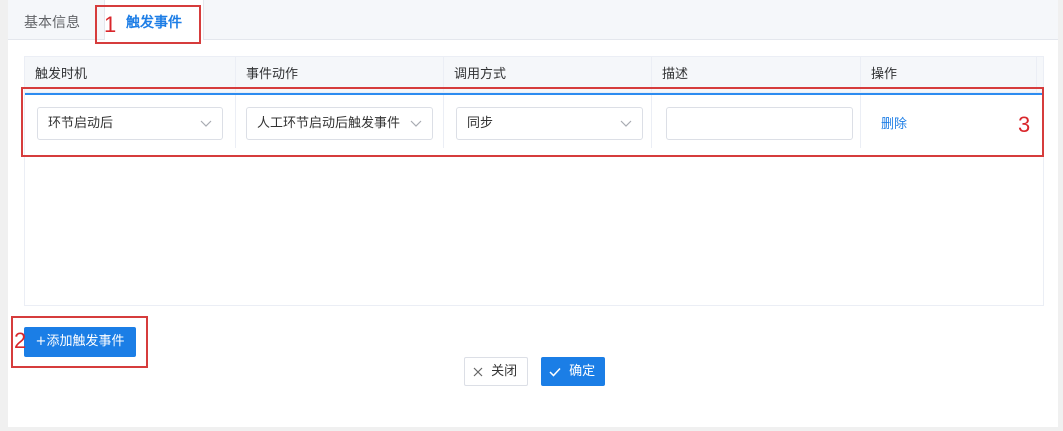 This screenshot has height=431, width=1063. What do you see at coordinates (52, 20) in the screenshot?
I see `tab-basic-info: 基本信息` at bounding box center [52, 20].